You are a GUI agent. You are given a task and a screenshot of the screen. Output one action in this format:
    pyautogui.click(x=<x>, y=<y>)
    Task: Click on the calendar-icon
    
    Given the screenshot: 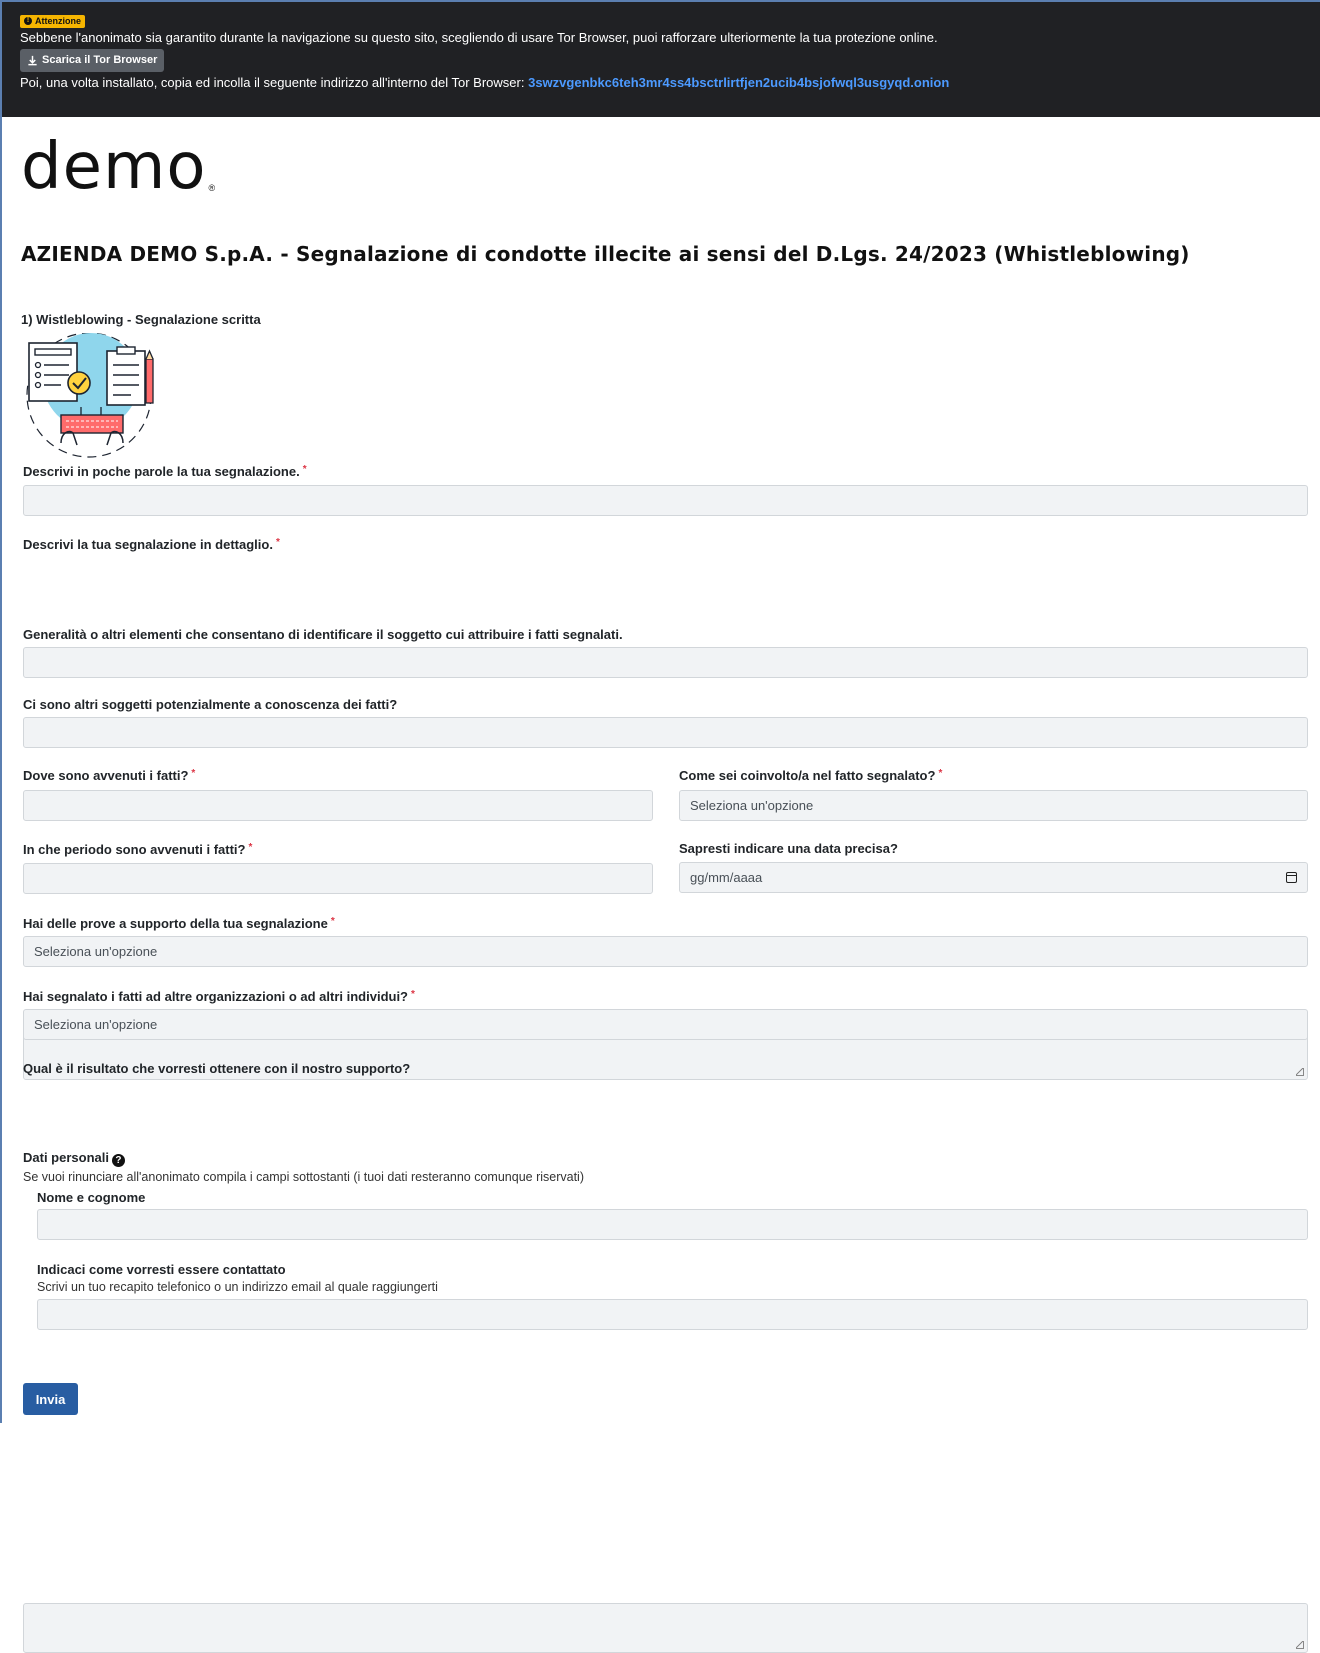 What is the action you would take?
    pyautogui.click(x=1291, y=877)
    